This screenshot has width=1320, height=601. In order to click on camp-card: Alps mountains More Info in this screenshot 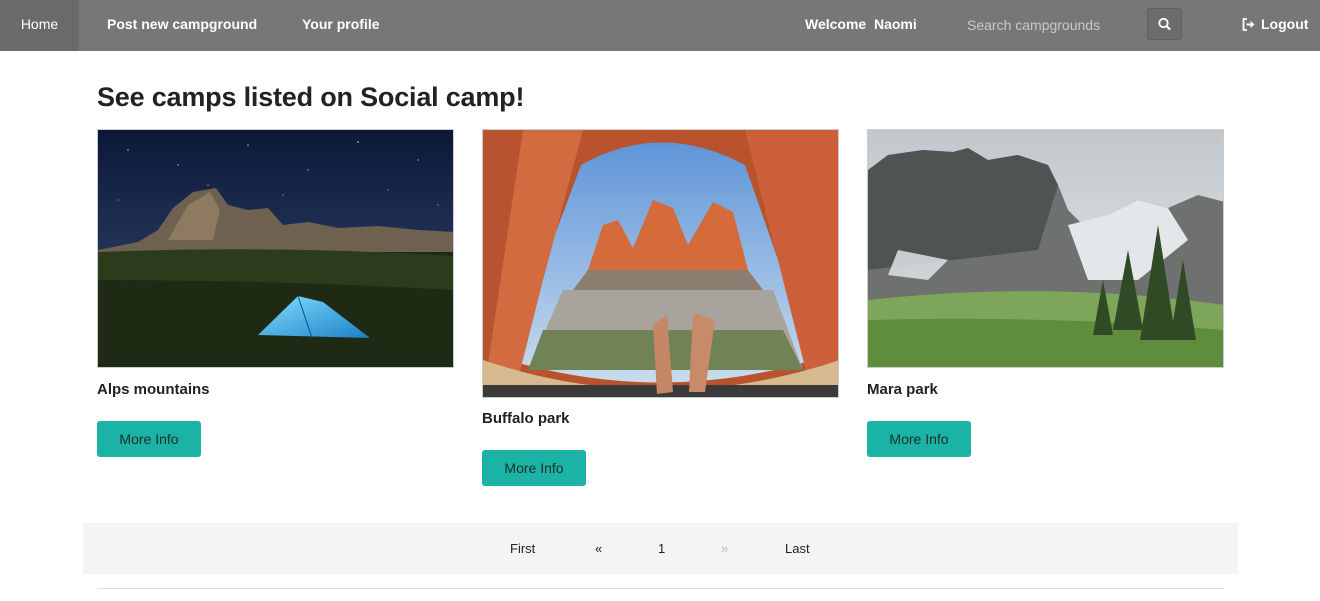, I will do `click(275, 293)`.